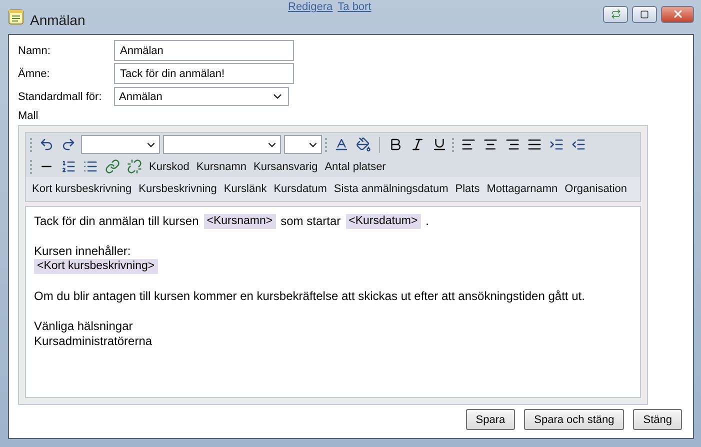 The width and height of the screenshot is (701, 447). I want to click on select-field: Anmälan, so click(201, 96).